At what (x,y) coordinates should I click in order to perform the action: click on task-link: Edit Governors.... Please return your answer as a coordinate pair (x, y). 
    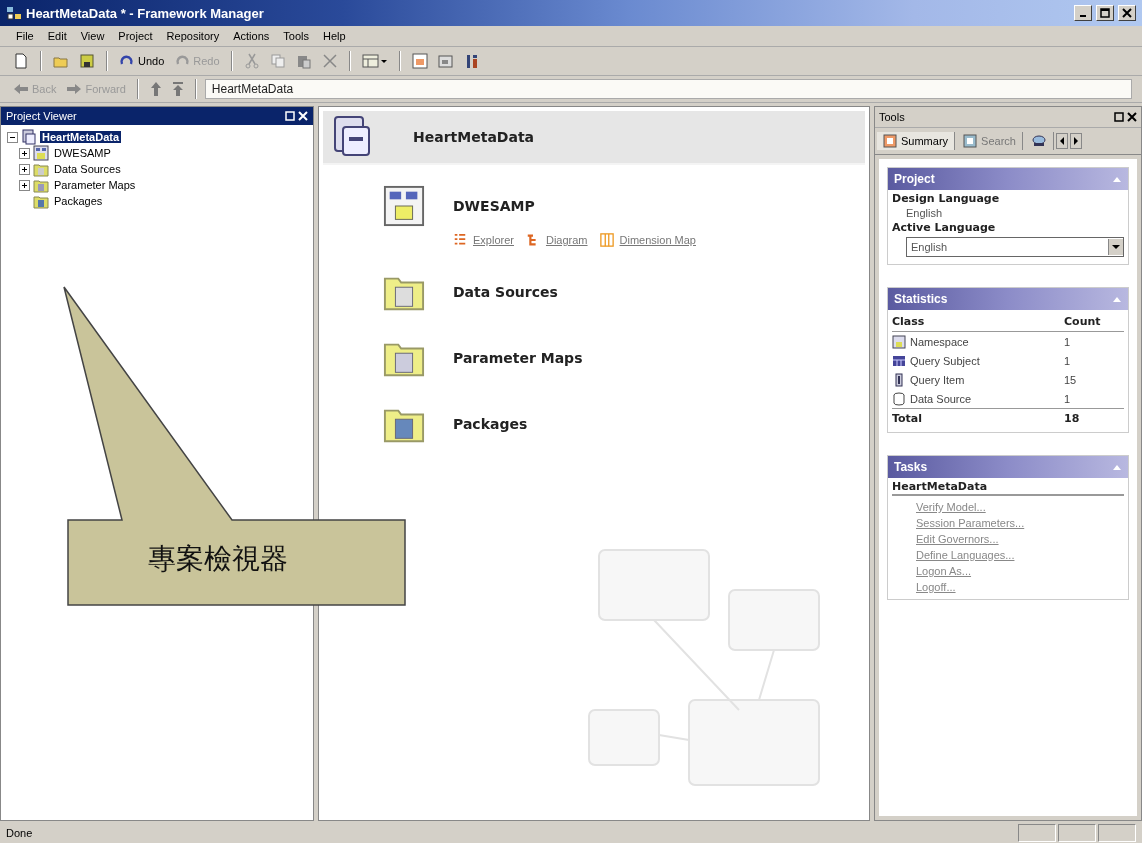
    Looking at the image, I should click on (945, 539).